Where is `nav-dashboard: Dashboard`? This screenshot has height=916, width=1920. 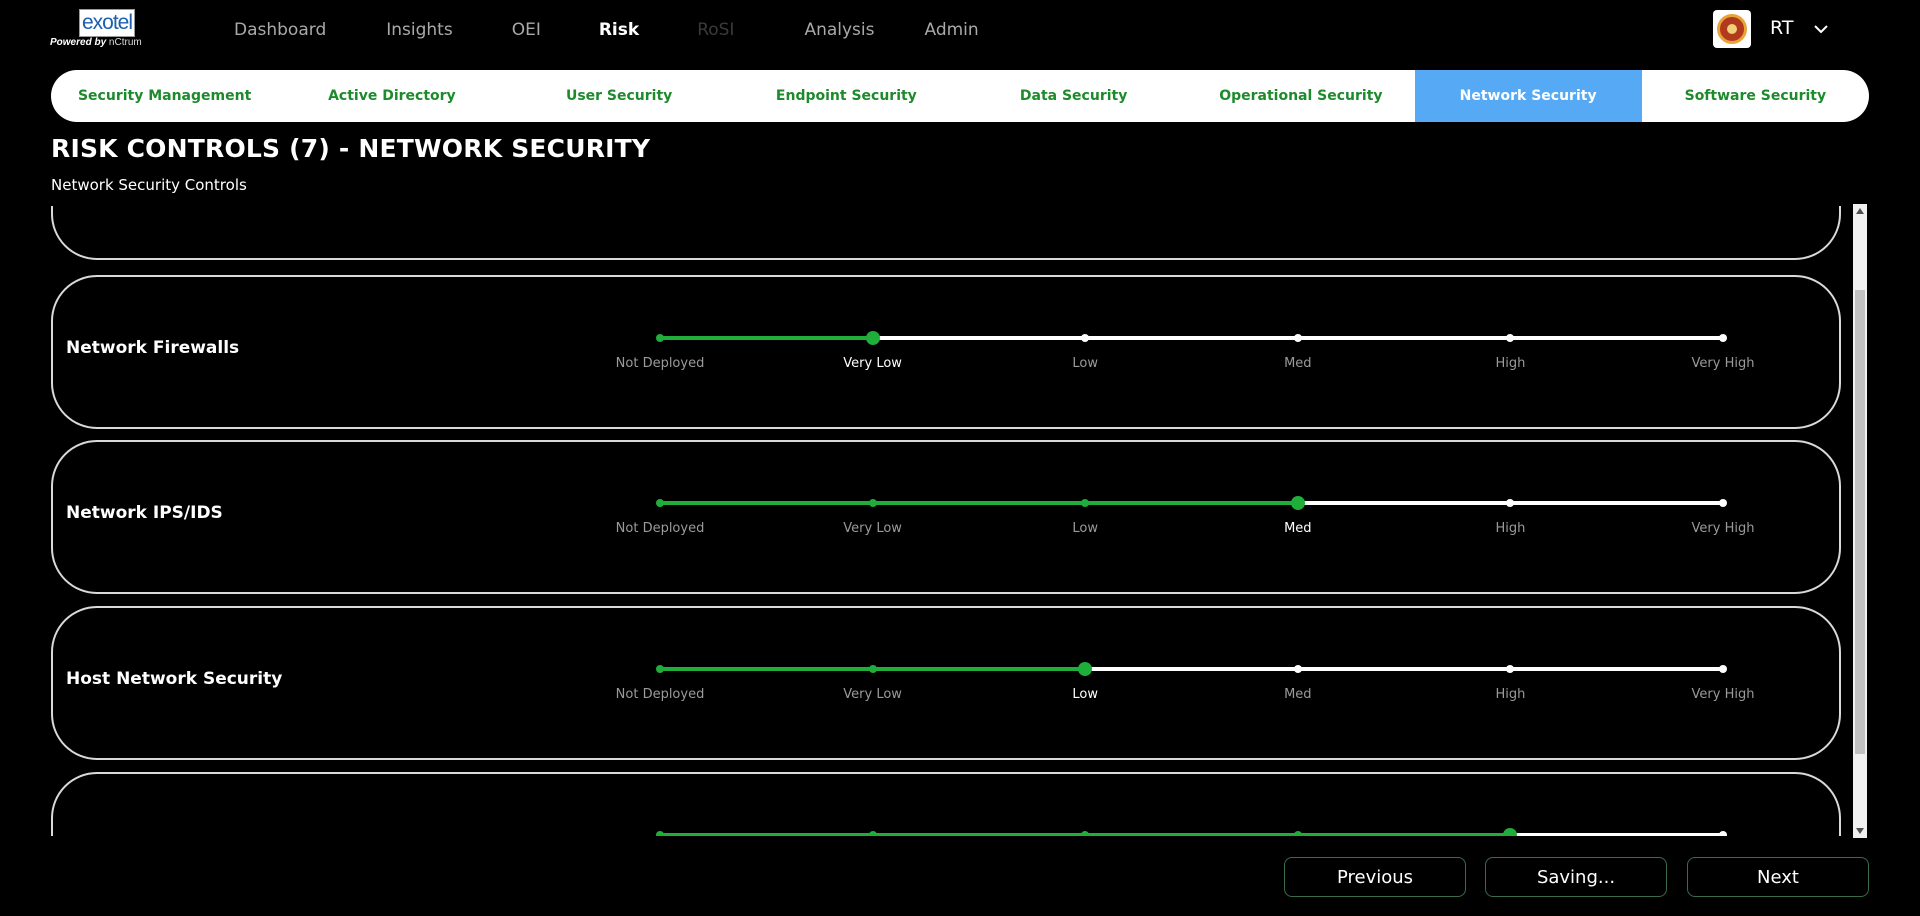 nav-dashboard: Dashboard is located at coordinates (280, 30).